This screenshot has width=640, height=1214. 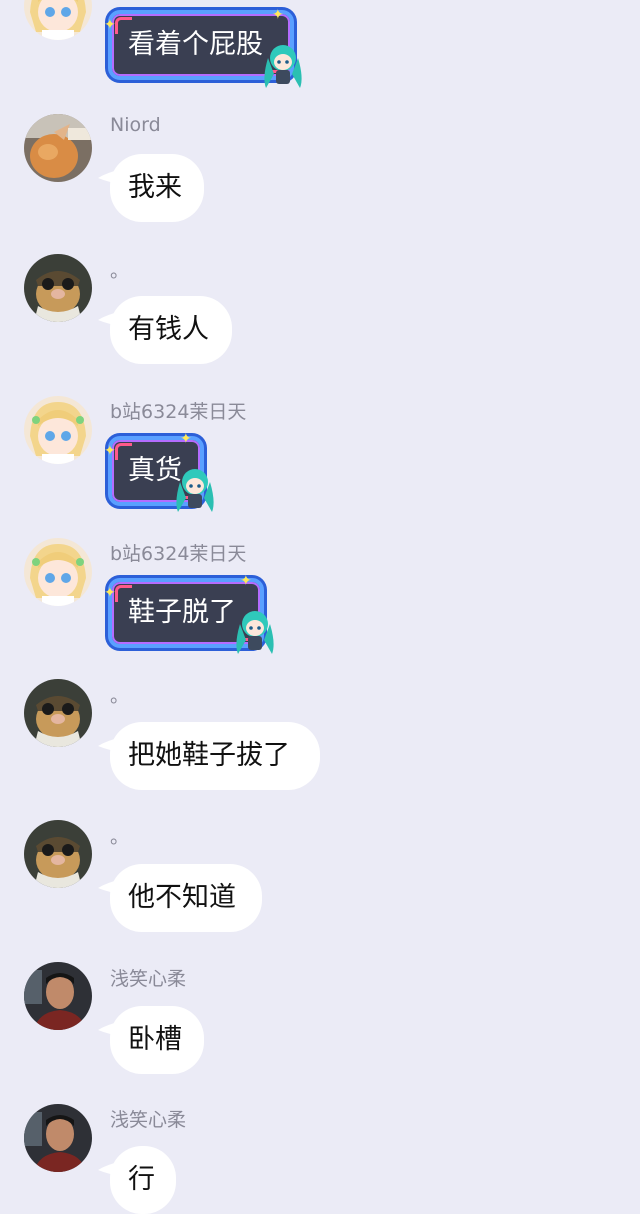 I want to click on message-text: 我来, so click(x=155, y=187).